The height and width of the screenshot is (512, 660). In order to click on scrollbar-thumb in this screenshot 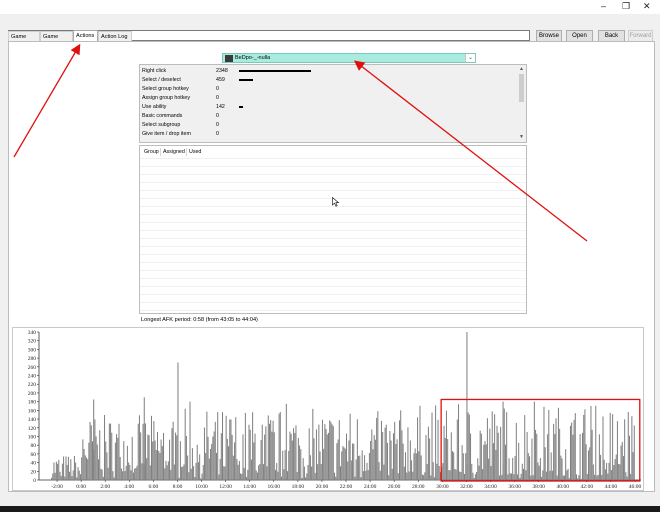, I will do `click(521, 88)`.